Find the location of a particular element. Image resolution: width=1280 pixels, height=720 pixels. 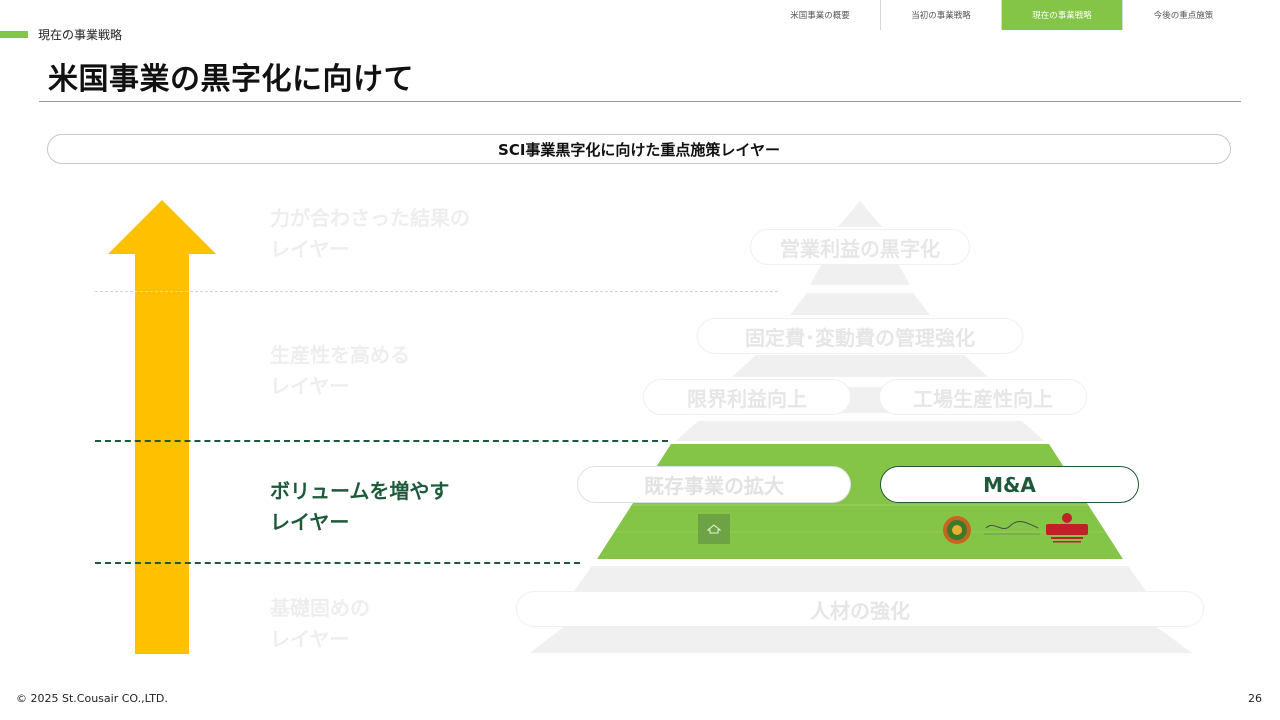

divider-result-layer is located at coordinates (436, 291).